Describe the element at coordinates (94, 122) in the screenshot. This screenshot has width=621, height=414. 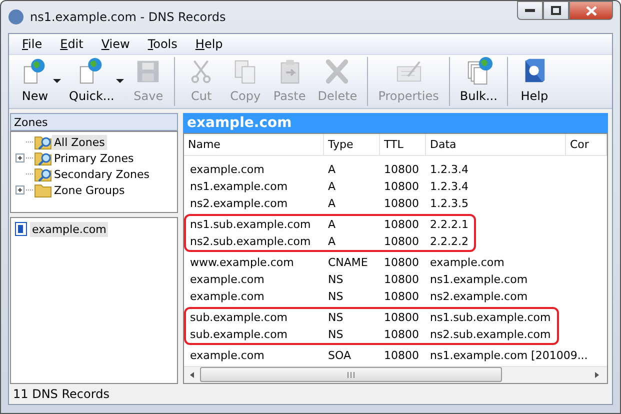
I see `pane-header: Zones` at that location.